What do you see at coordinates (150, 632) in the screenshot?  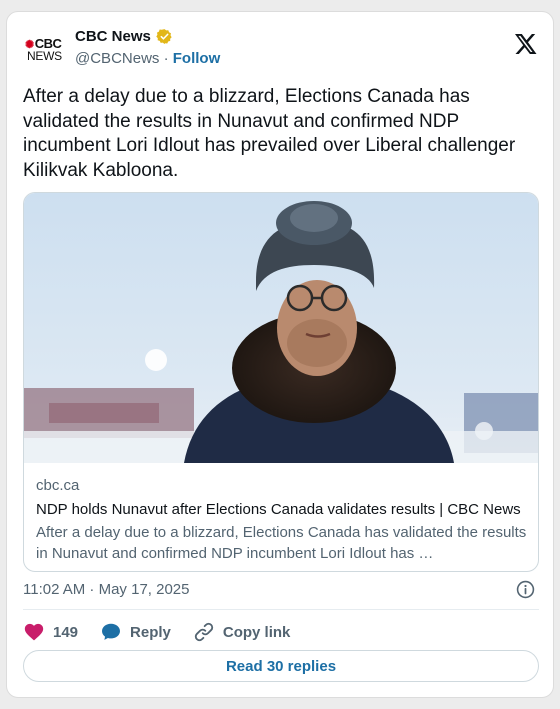 I see `reply-label: Reply` at bounding box center [150, 632].